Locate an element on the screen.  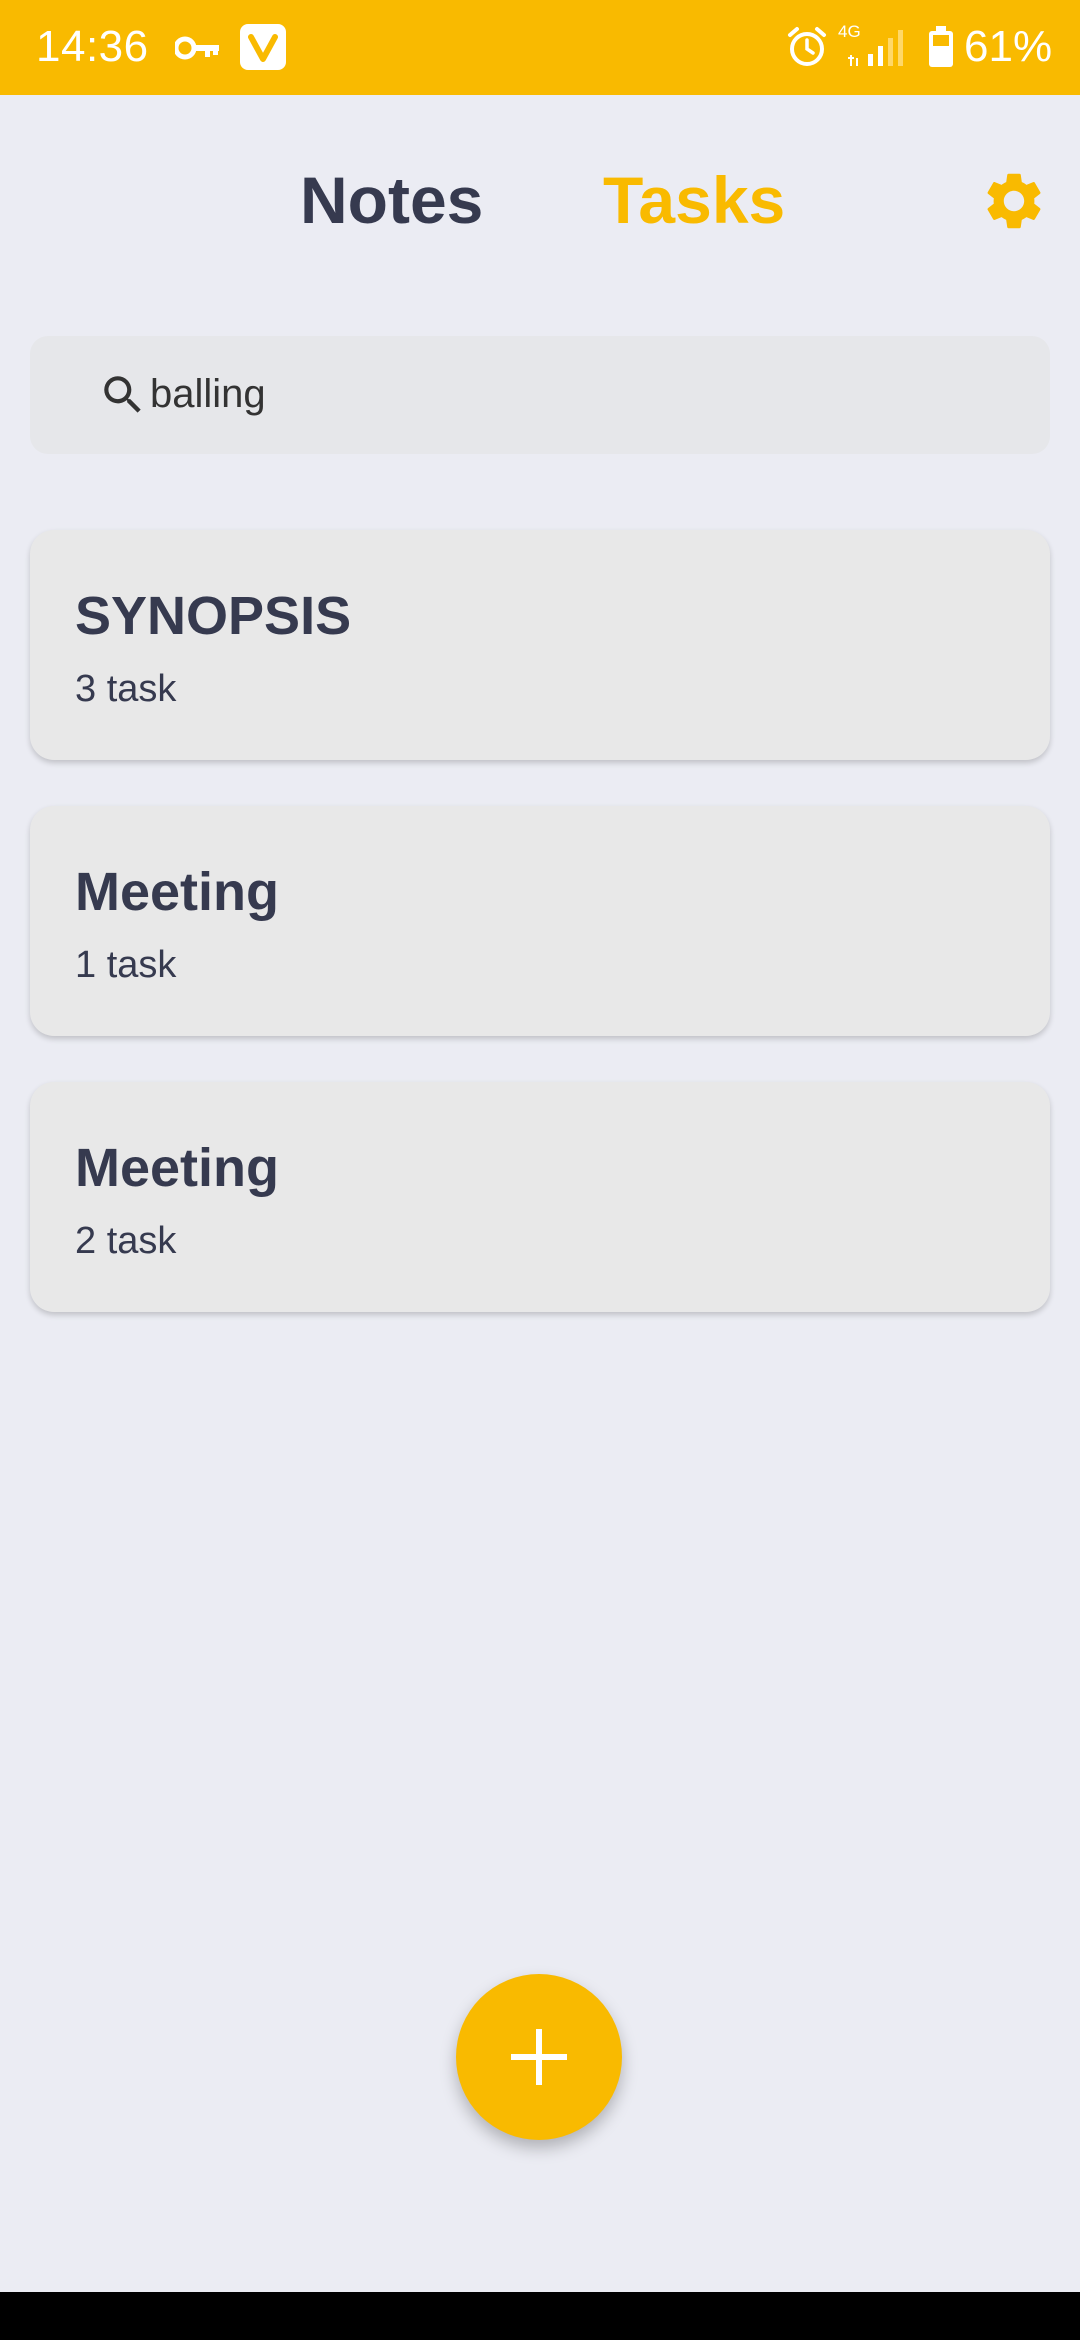
search-input: balling is located at coordinates (540, 395).